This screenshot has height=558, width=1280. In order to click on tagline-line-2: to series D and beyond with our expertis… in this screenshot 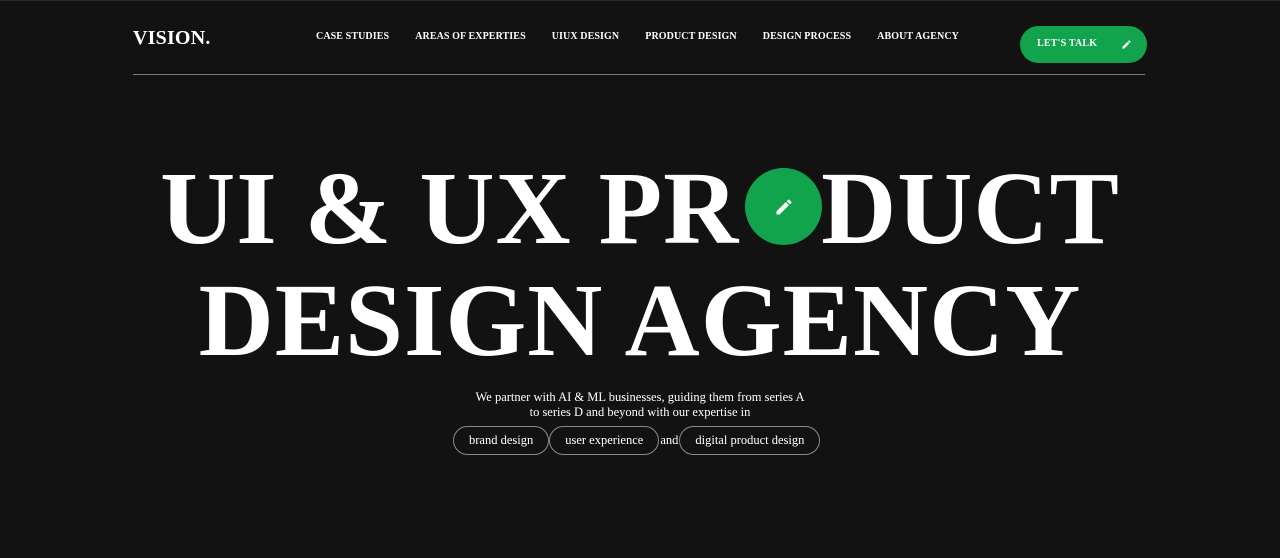, I will do `click(640, 411)`.